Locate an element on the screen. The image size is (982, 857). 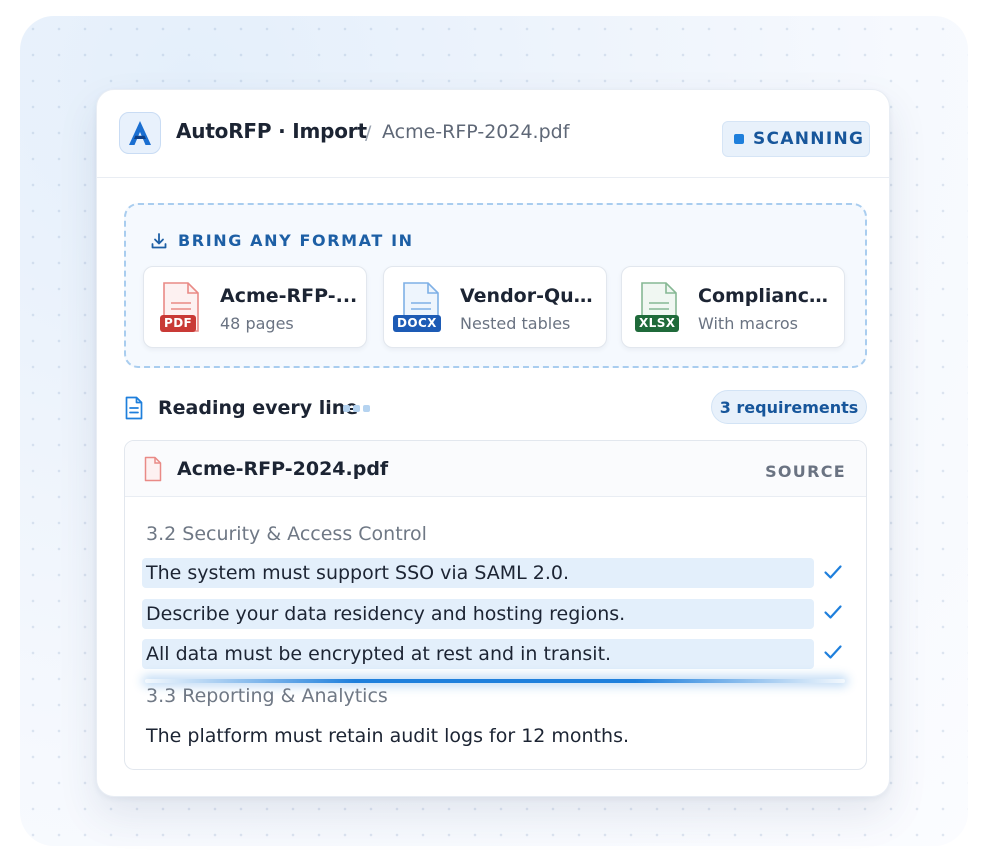
status-text: SCANNING is located at coordinates (809, 139).